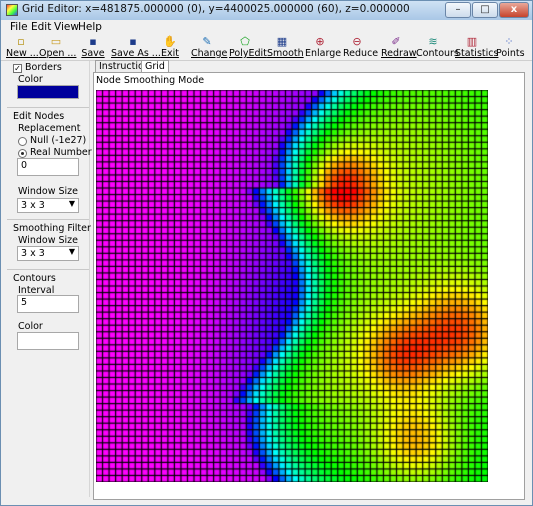 Image resolution: width=533 pixels, height=506 pixels. What do you see at coordinates (485, 10) in the screenshot?
I see `maximize-button: □` at bounding box center [485, 10].